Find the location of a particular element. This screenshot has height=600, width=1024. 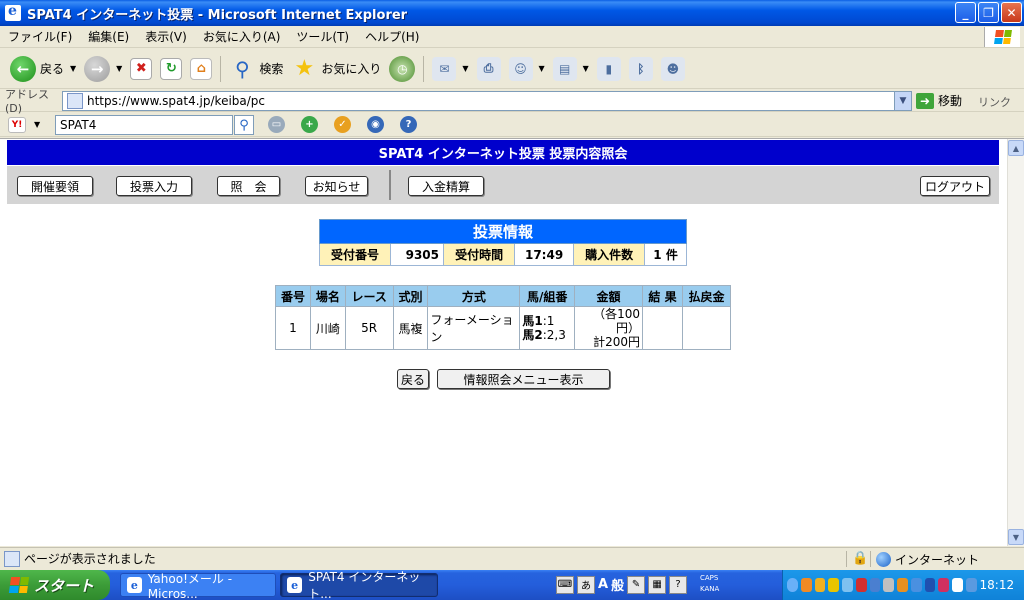

toolbar-search-button: ⚲ is located at coordinates (244, 125).